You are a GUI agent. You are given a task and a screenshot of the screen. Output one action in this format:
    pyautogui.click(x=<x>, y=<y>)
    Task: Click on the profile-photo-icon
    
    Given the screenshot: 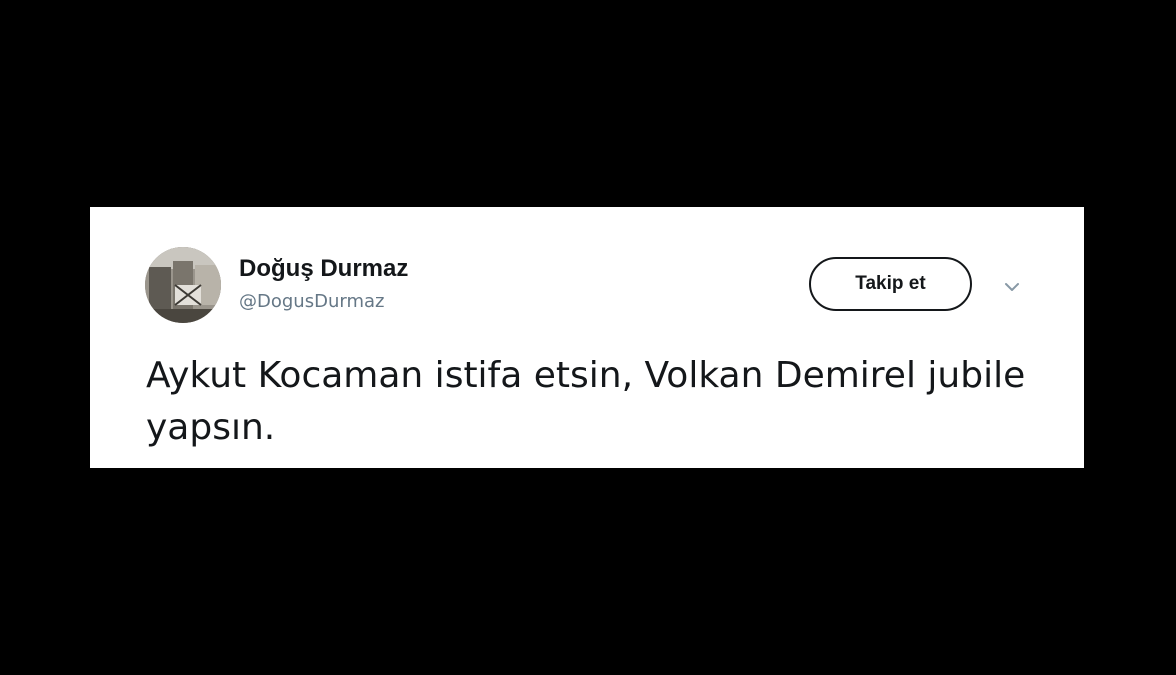 What is the action you would take?
    pyautogui.click(x=183, y=285)
    